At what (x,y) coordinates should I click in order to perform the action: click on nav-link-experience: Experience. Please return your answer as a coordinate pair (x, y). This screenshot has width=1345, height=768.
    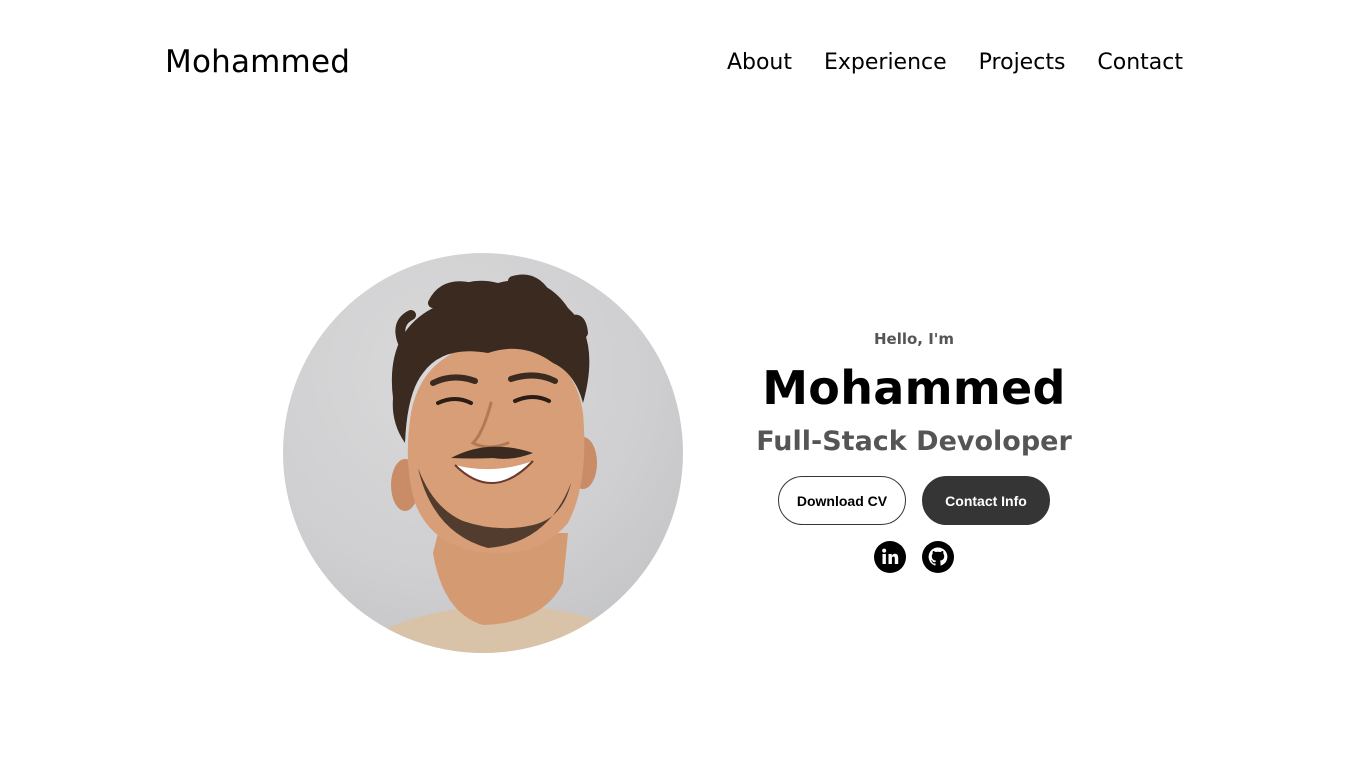
    Looking at the image, I should click on (885, 62).